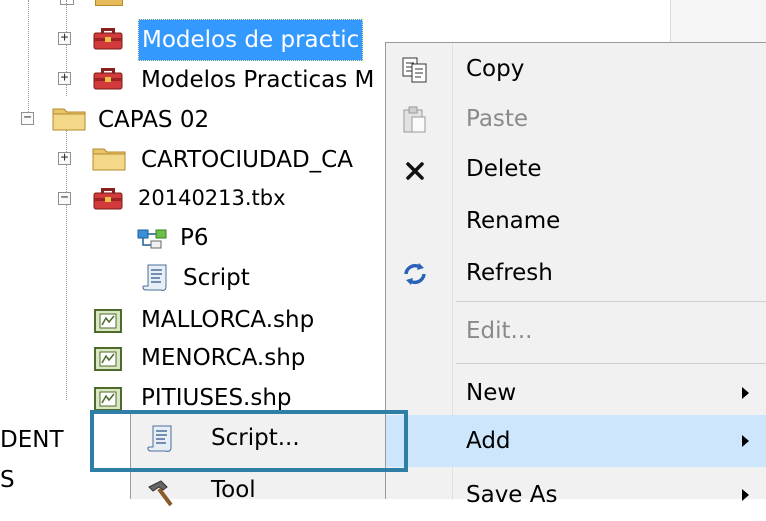 This screenshot has width=766, height=521. What do you see at coordinates (495, 69) in the screenshot?
I see `menu-item-label: Copy` at bounding box center [495, 69].